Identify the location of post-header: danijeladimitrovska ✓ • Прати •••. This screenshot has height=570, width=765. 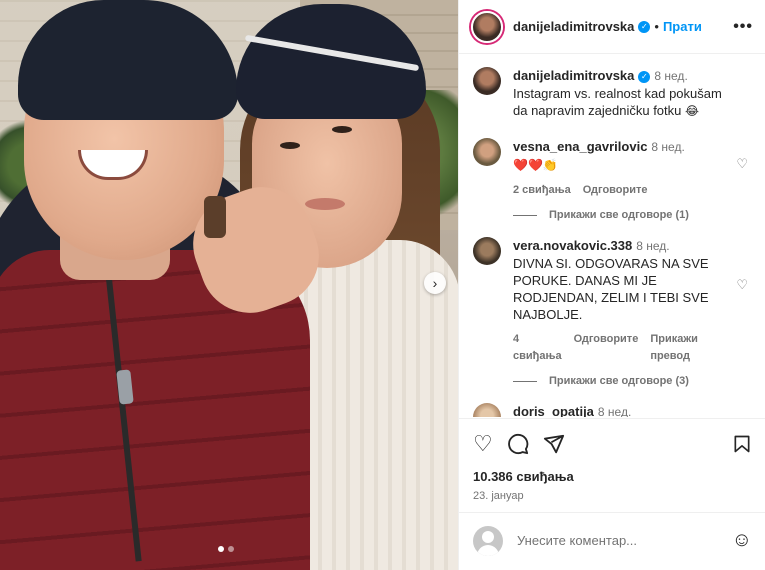
(612, 27).